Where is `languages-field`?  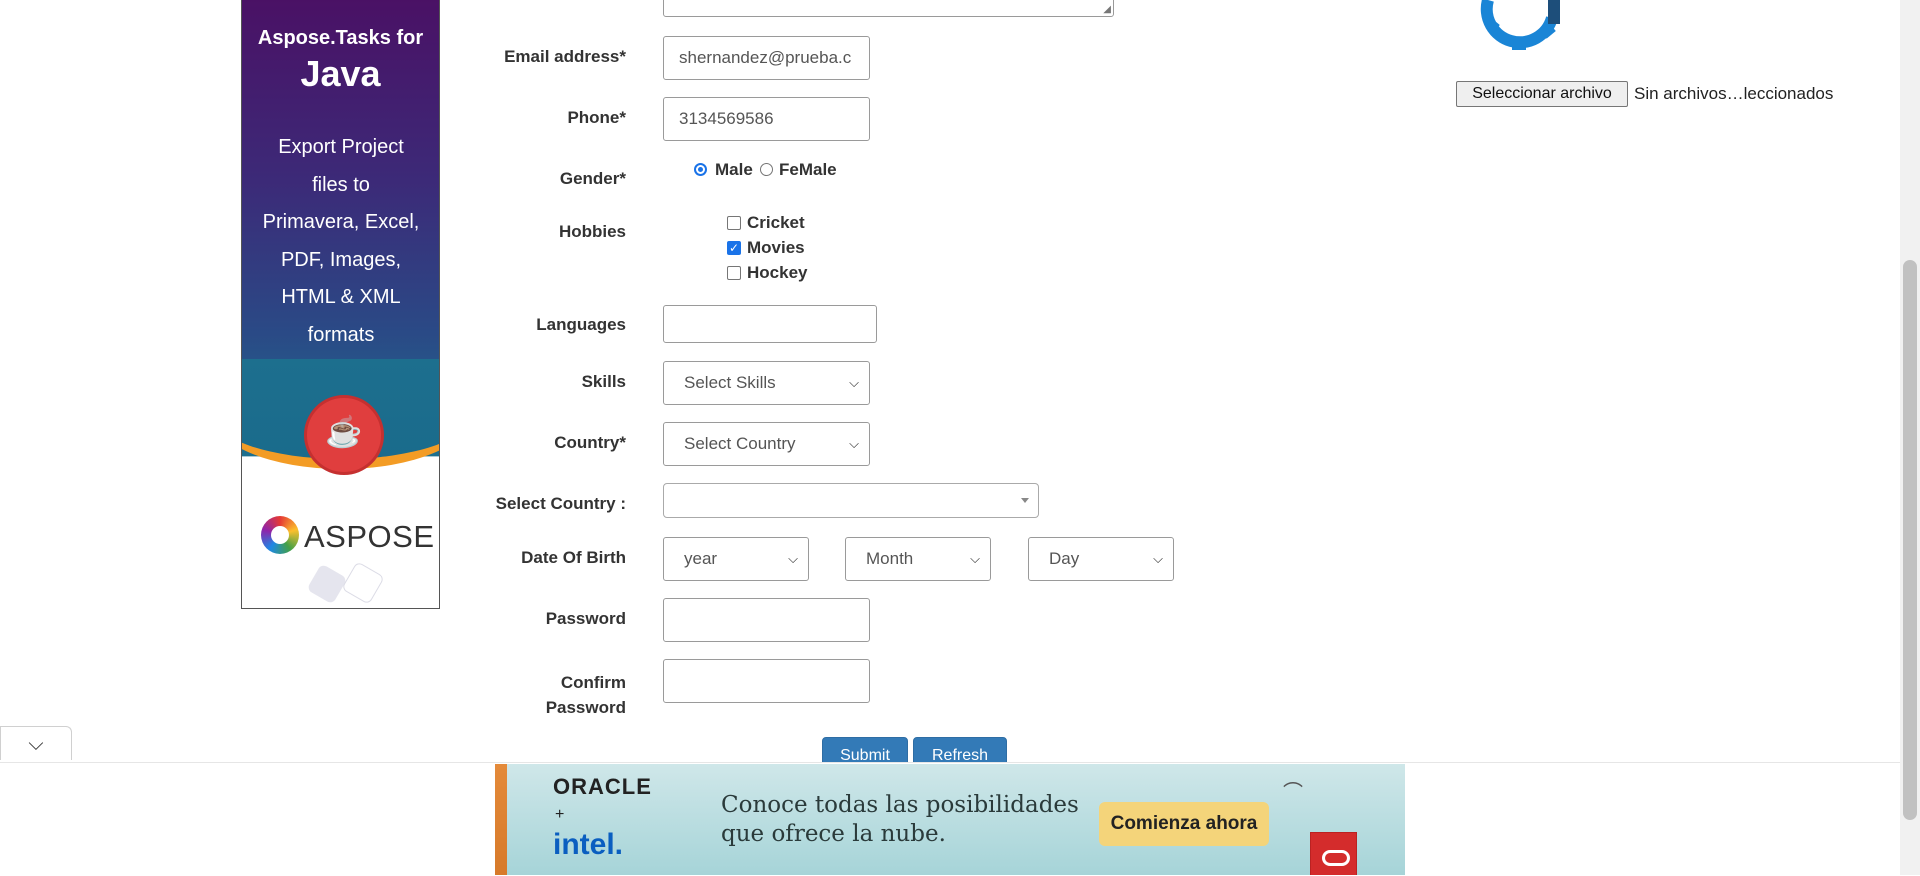 languages-field is located at coordinates (770, 324).